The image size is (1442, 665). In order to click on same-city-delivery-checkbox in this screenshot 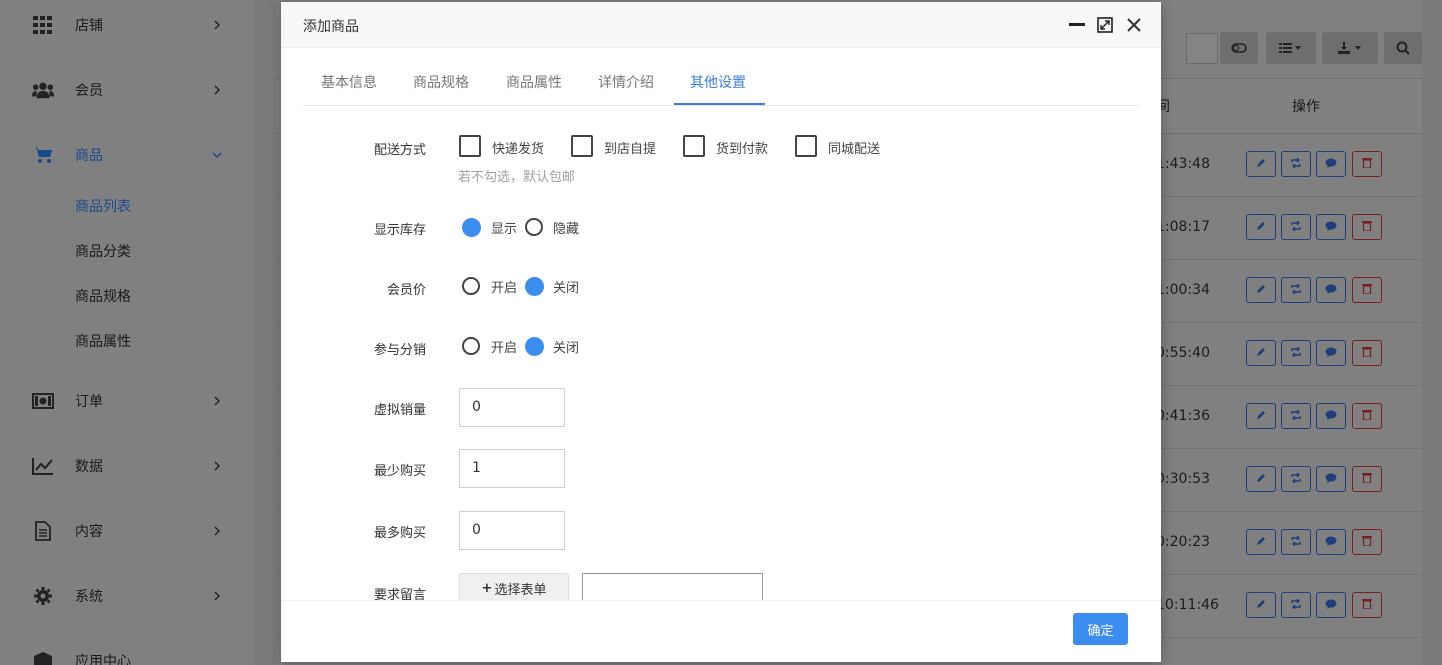, I will do `click(806, 146)`.